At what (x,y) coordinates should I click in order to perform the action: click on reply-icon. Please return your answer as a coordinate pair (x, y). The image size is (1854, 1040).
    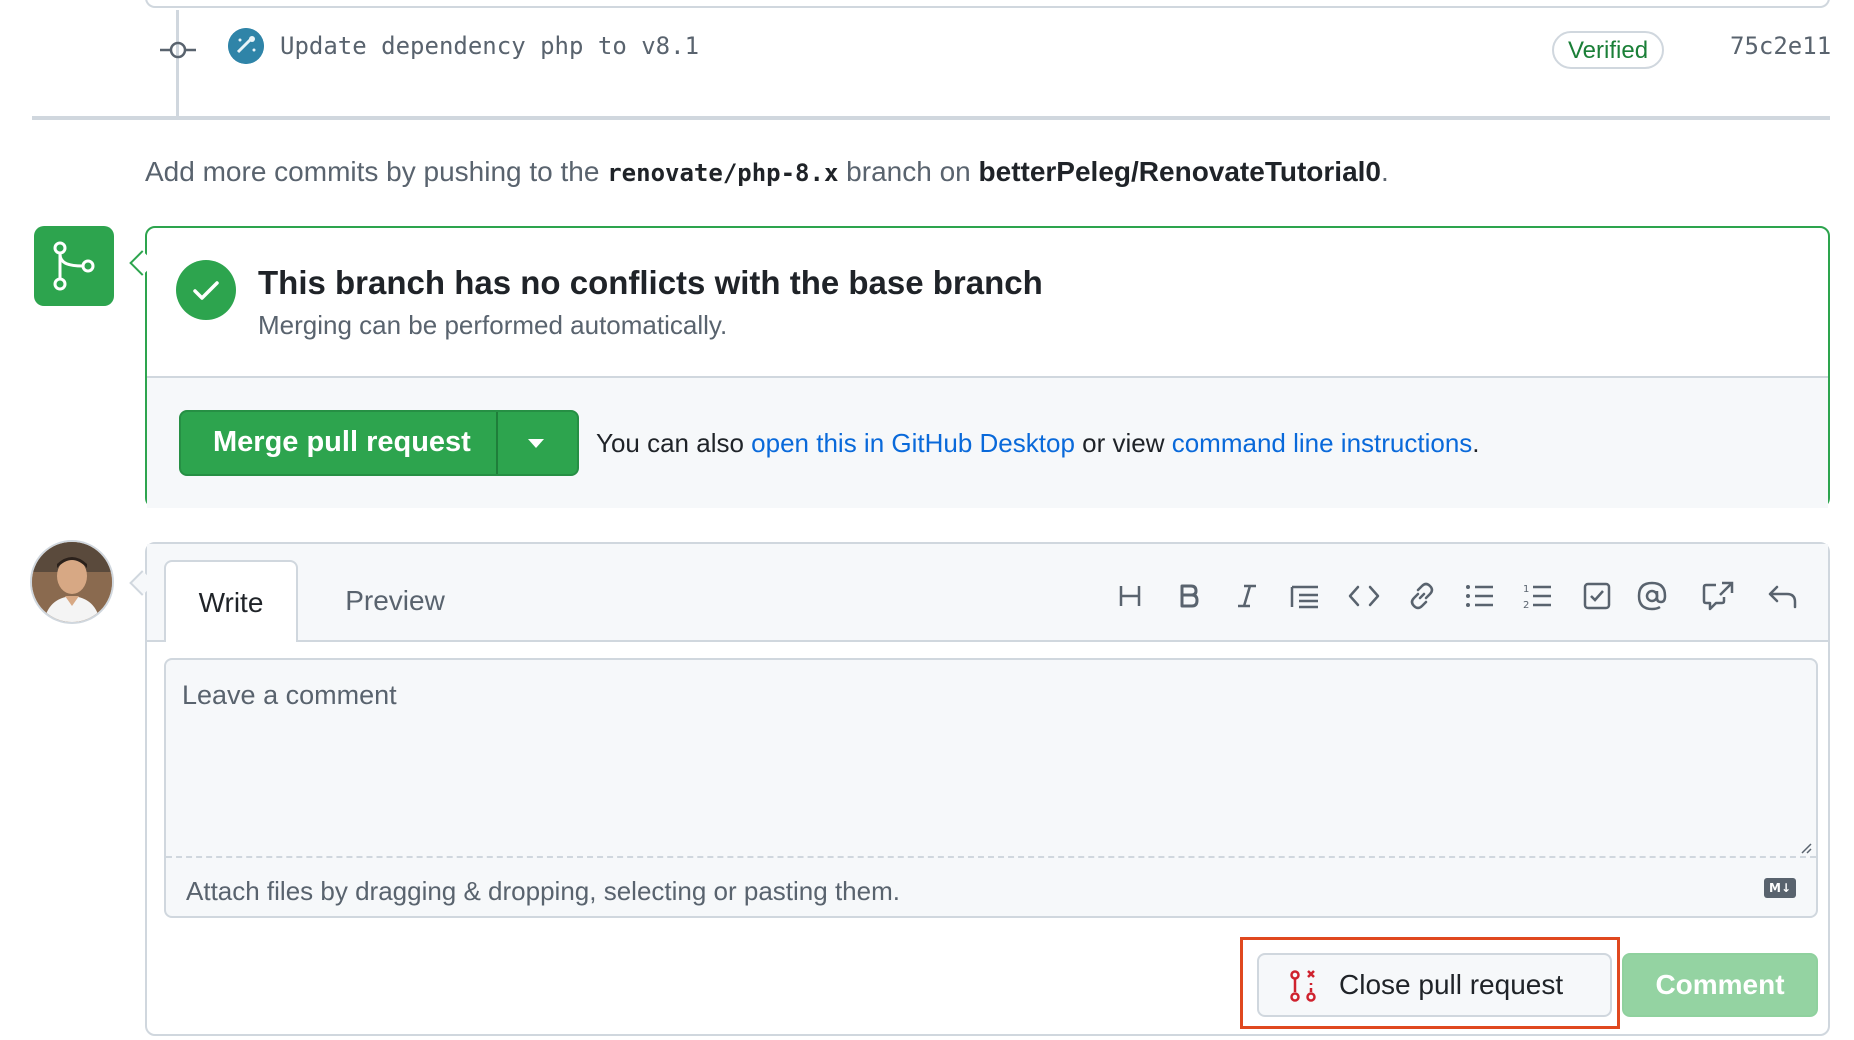
    Looking at the image, I should click on (1782, 596).